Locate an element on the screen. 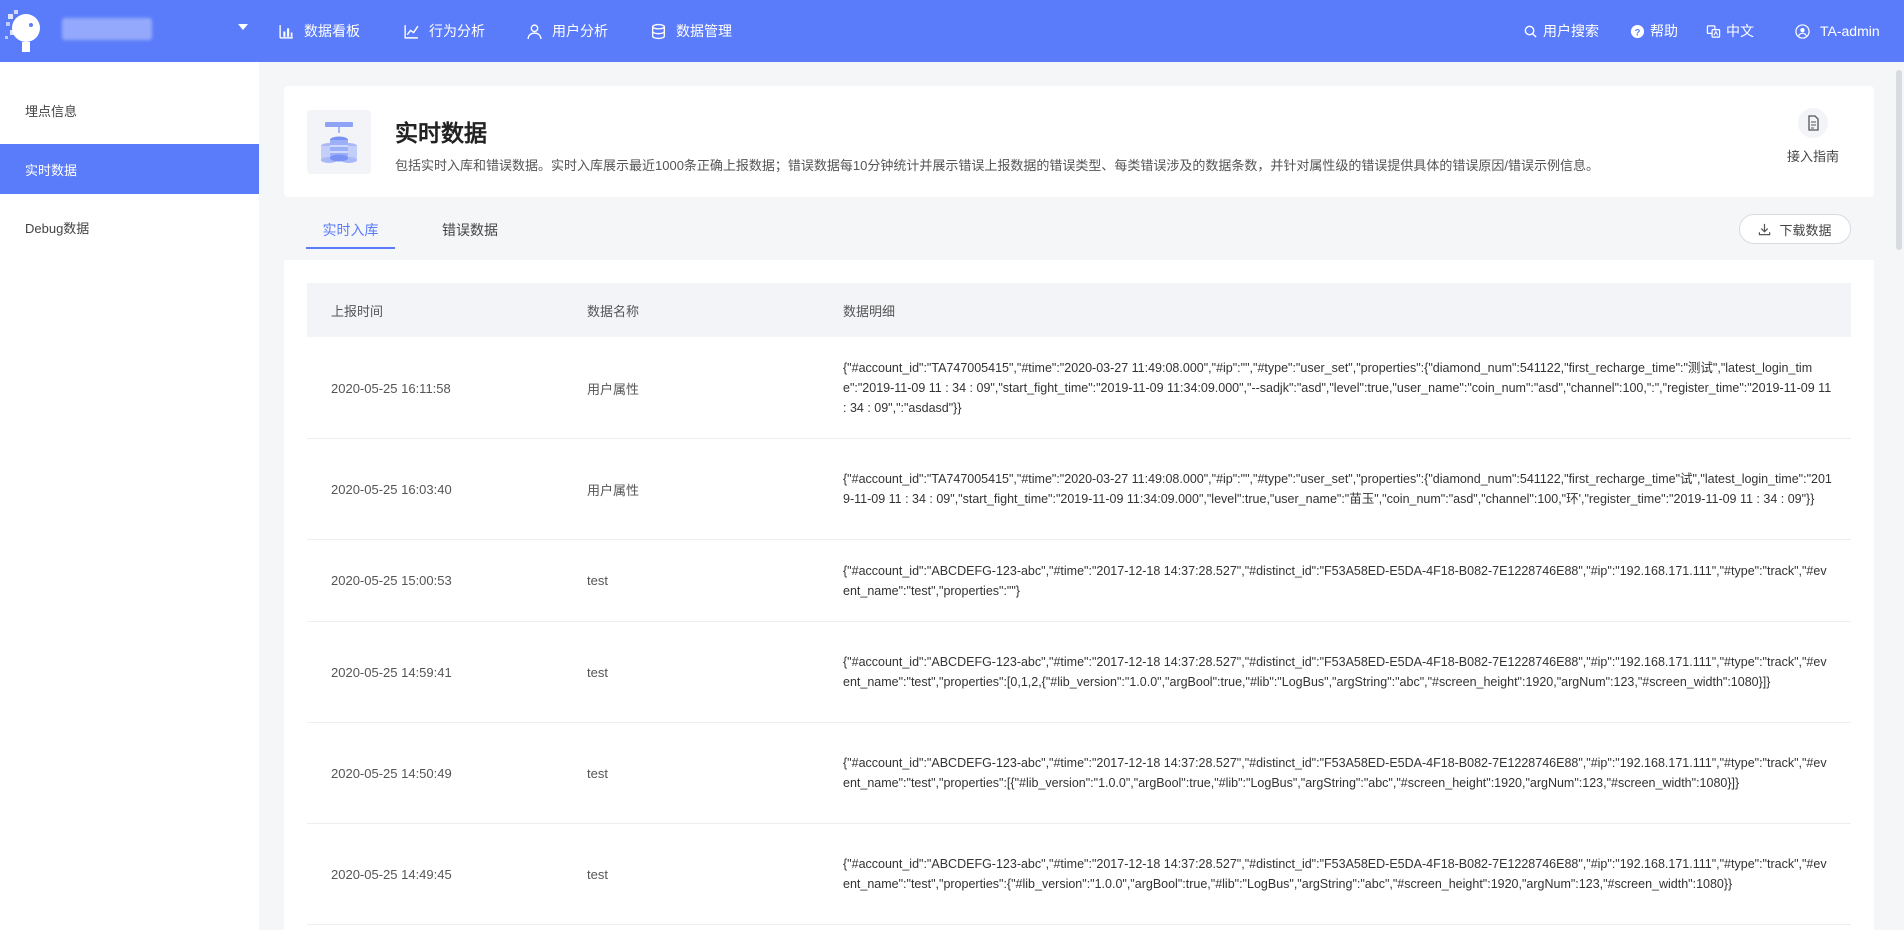  language-label: 中文 is located at coordinates (1740, 31).